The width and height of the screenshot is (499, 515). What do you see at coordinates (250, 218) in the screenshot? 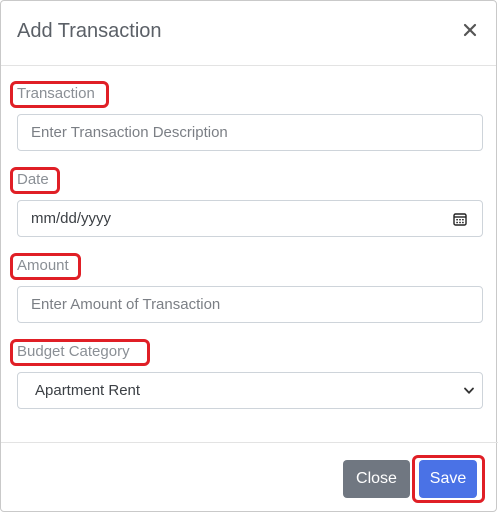
I see `date-input: mm/dd/yyyy` at bounding box center [250, 218].